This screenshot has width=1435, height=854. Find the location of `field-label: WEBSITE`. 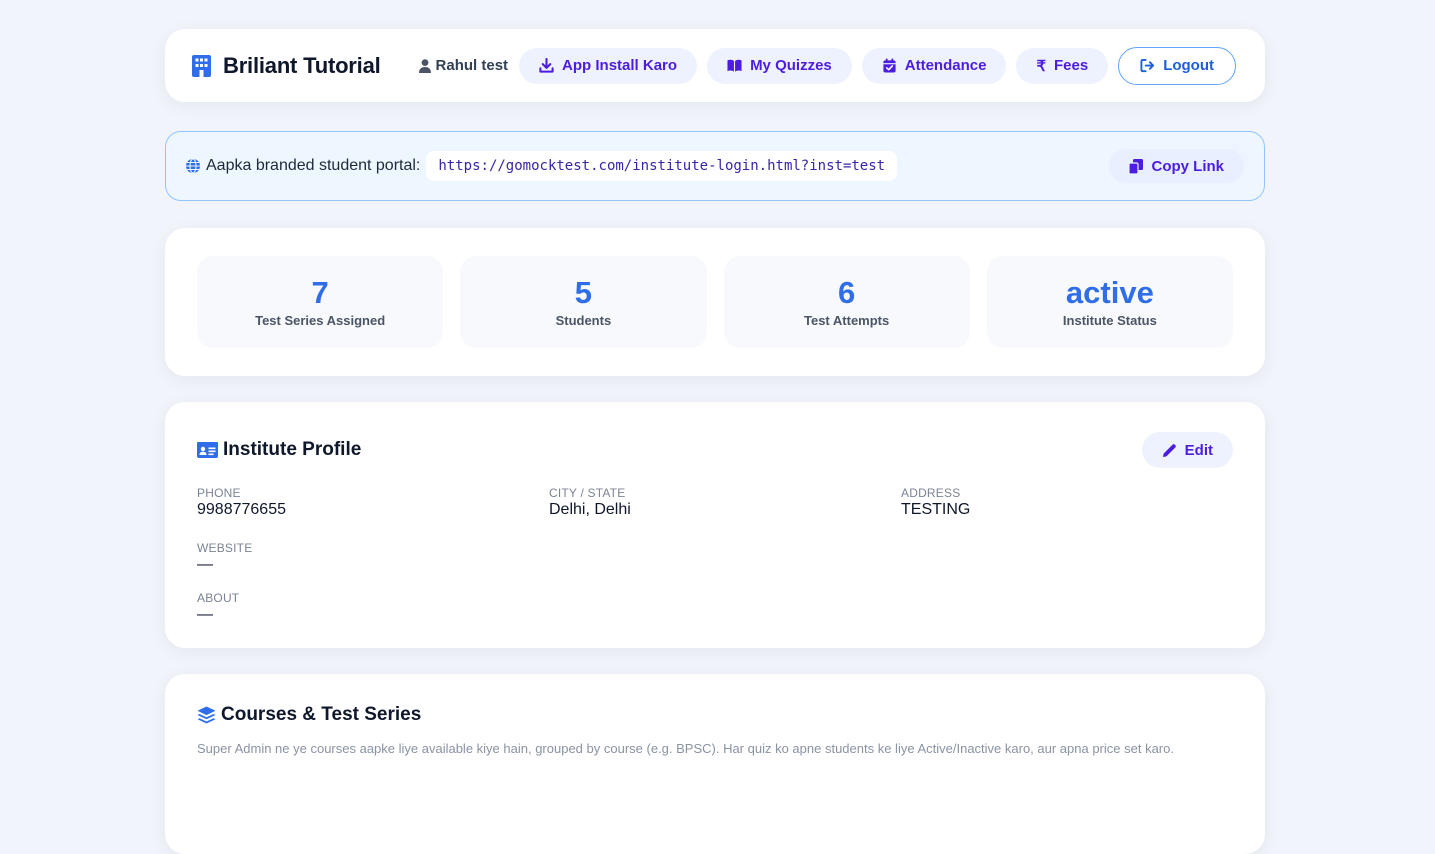

field-label: WEBSITE is located at coordinates (225, 548).